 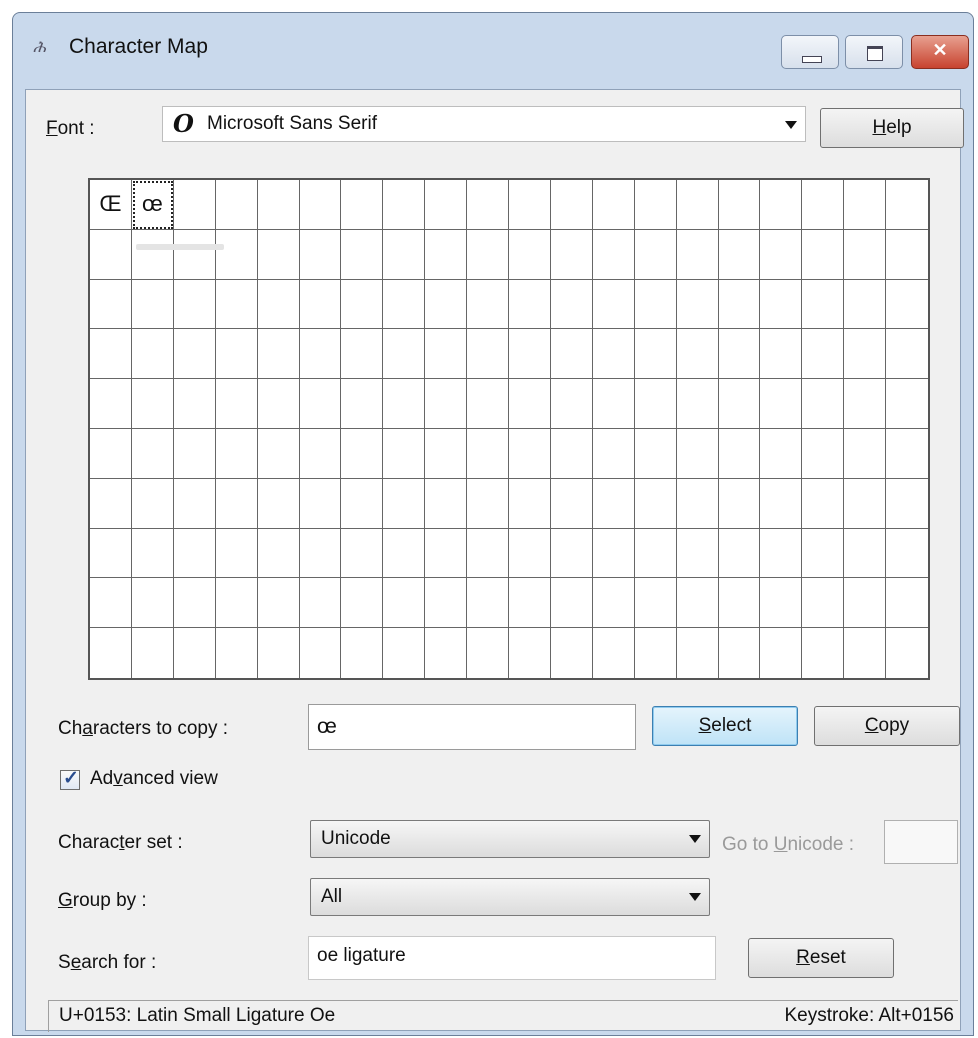 I want to click on character-set-dropdown: Unicode, so click(x=510, y=839).